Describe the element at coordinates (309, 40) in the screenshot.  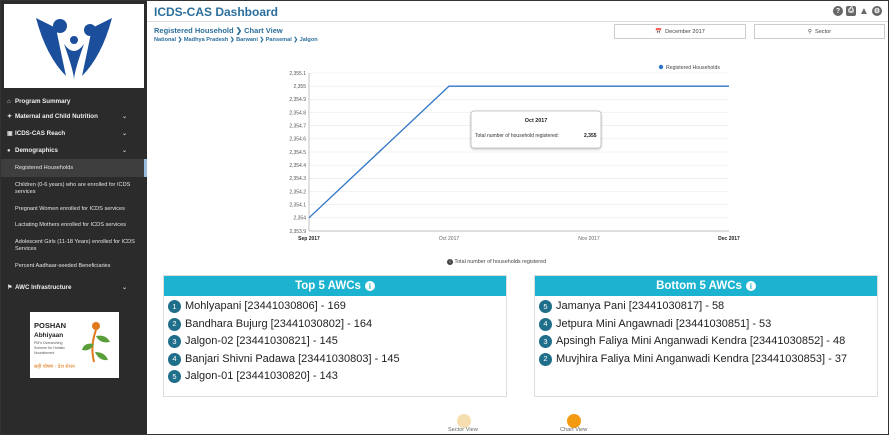
I see `breadcrumb-sector: Jalgon` at that location.